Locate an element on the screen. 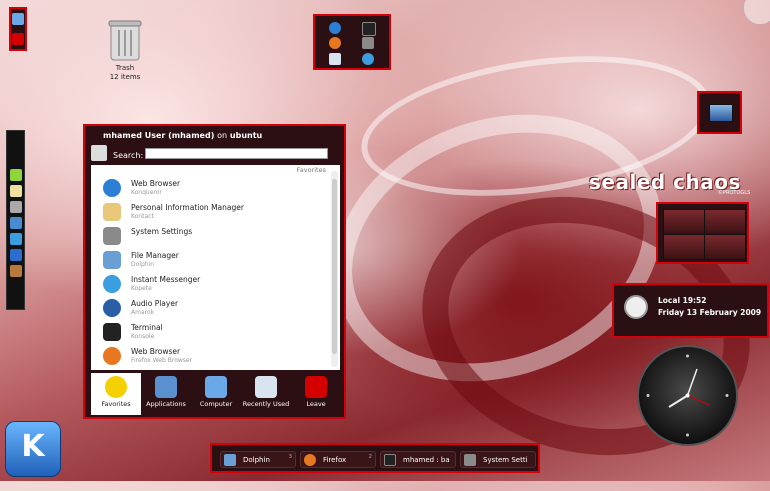 The image size is (770, 491). task-system-settings: System Setti is located at coordinates (498, 459).